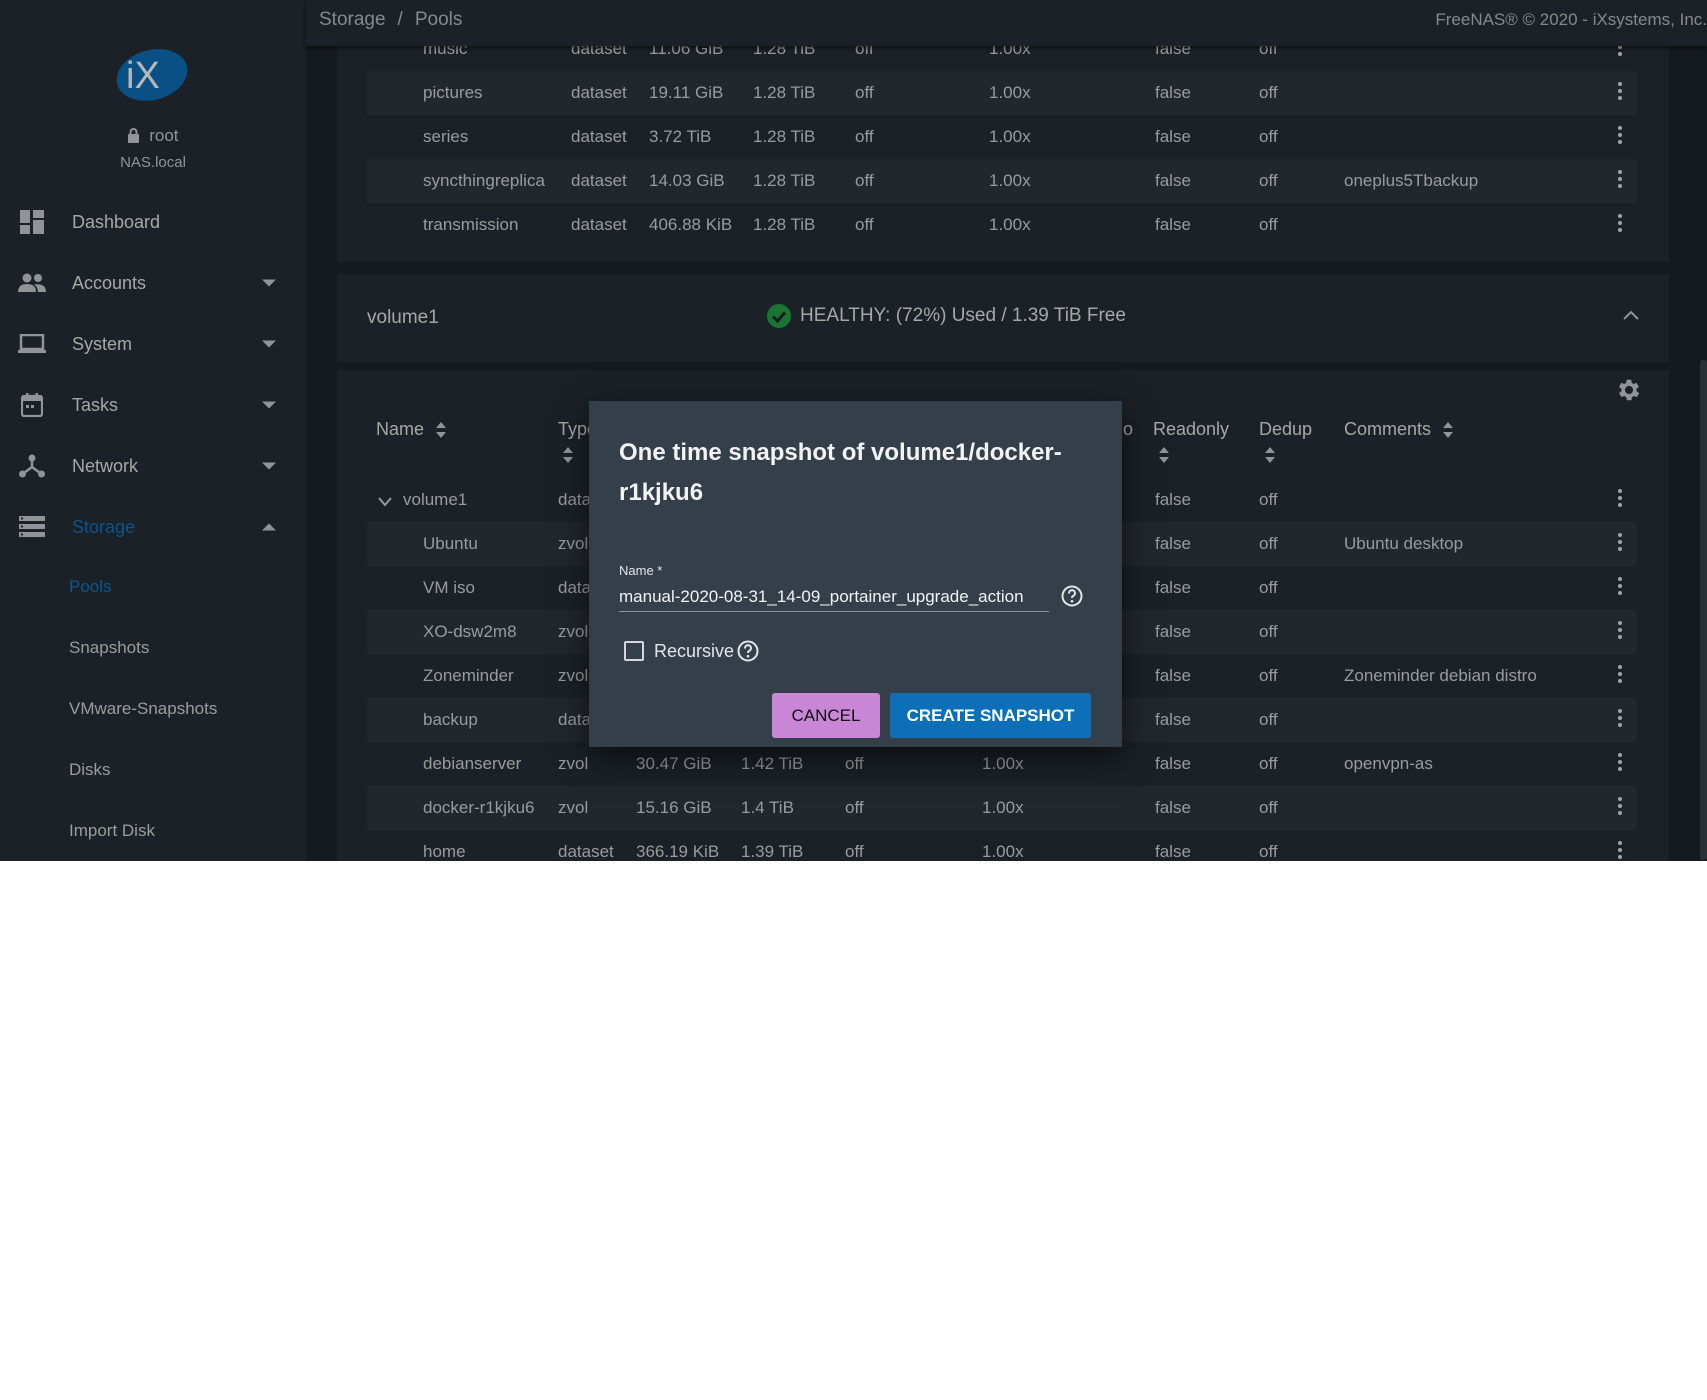 The width and height of the screenshot is (1707, 1400). Describe the element at coordinates (990, 715) in the screenshot. I see `create-snapshot-button: CREATE SNAPSHOT` at that location.